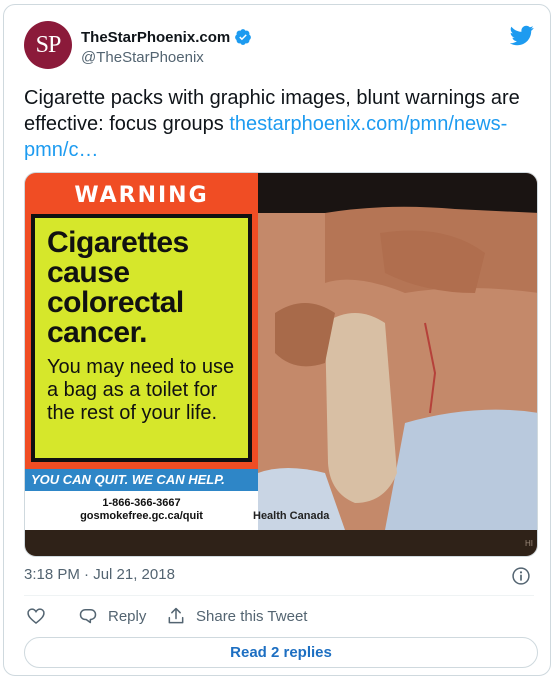  I want to click on tweet-timestamp: 3:18 PM · Jul 21, 2018, so click(99, 574).